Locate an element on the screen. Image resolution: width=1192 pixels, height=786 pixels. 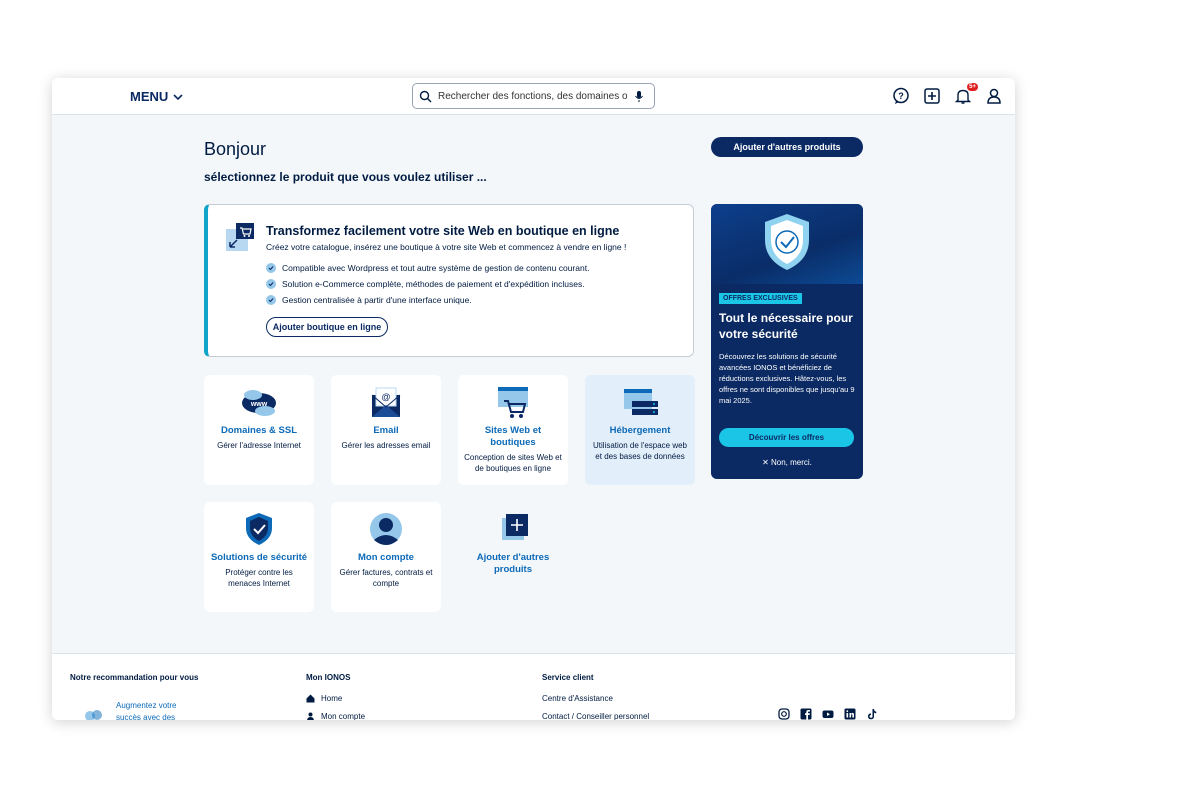
help-chat-icon: ? is located at coordinates (901, 96).